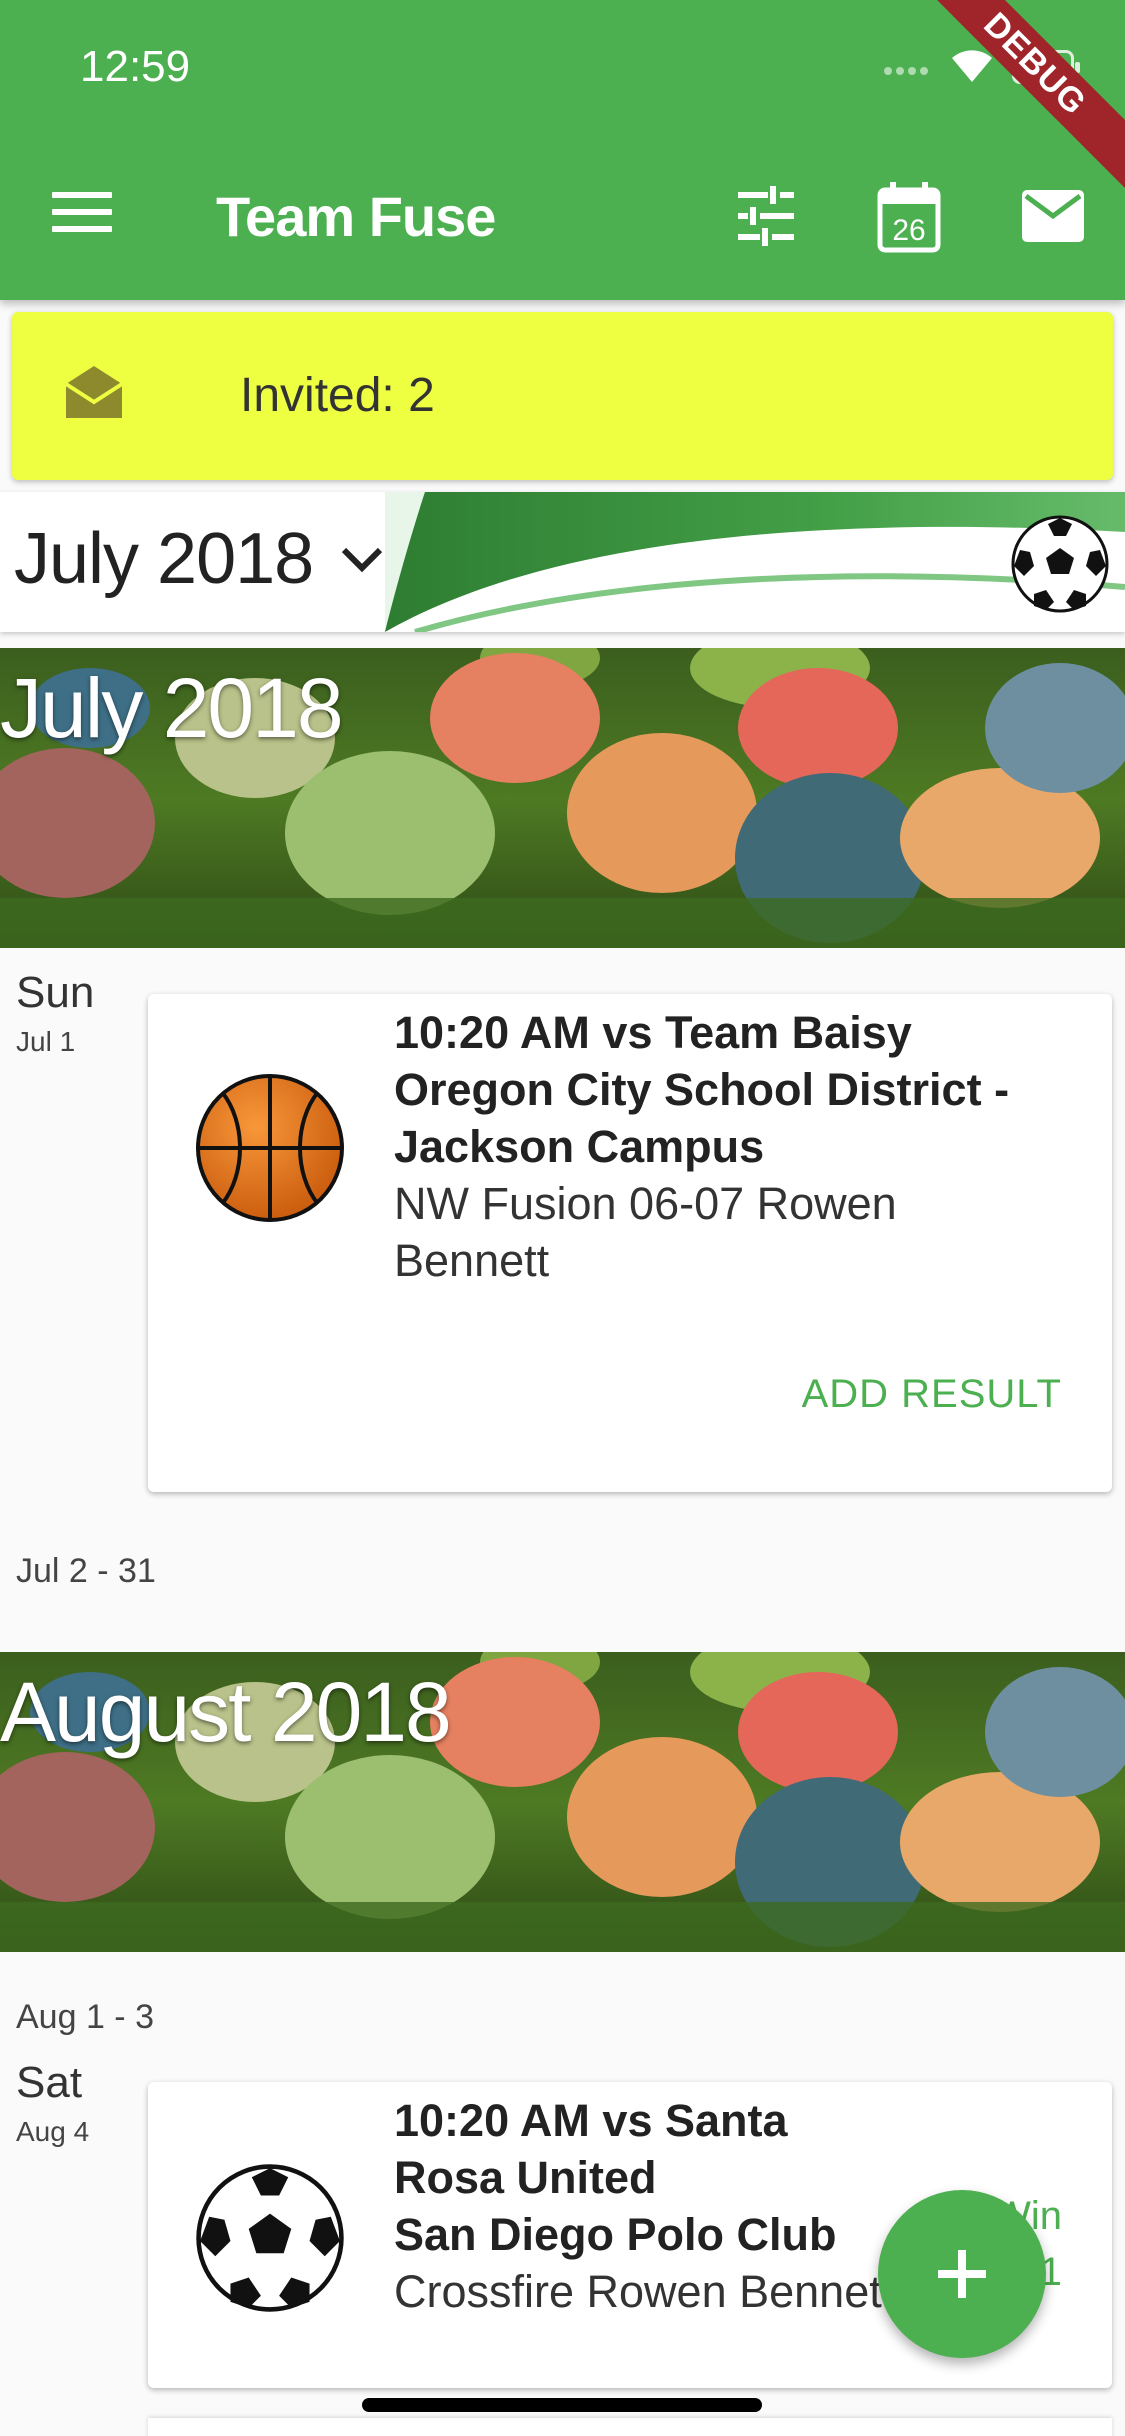  I want to click on plus-icon, so click(962, 2274).